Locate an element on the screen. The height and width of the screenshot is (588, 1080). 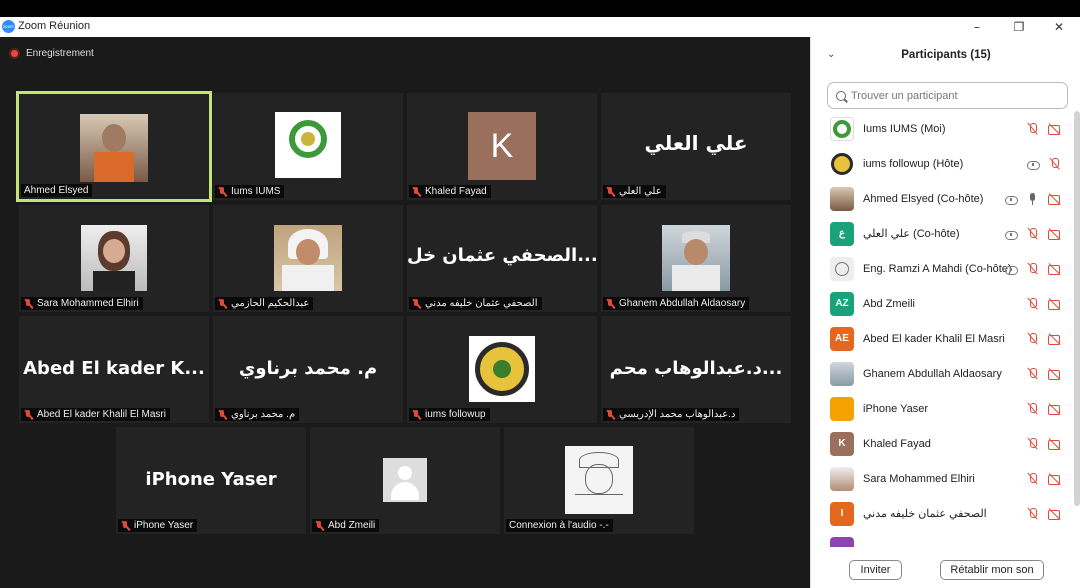
video-tile: عبدالحكيم الحازمي is located at coordinates (308, 258).